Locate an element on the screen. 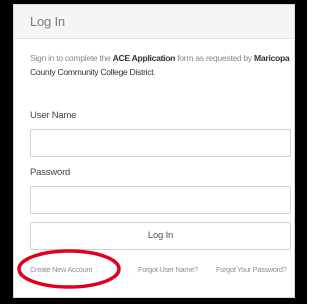 Image resolution: width=320 pixels, height=304 pixels. forgot-password-link: Forgot Your Password? is located at coordinates (251, 269).